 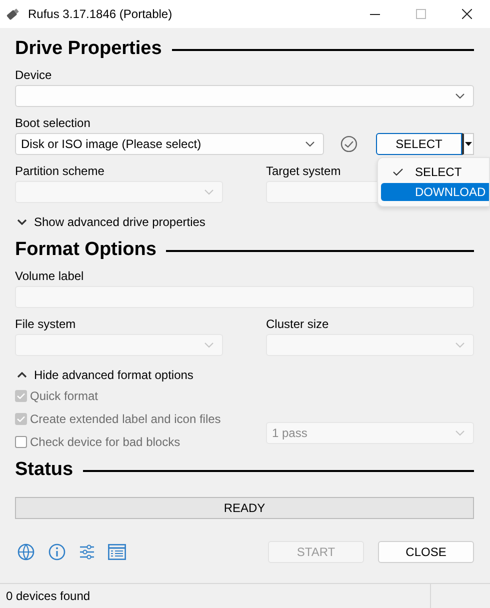 I want to click on checkbox-label: Quick format, so click(x=64, y=395).